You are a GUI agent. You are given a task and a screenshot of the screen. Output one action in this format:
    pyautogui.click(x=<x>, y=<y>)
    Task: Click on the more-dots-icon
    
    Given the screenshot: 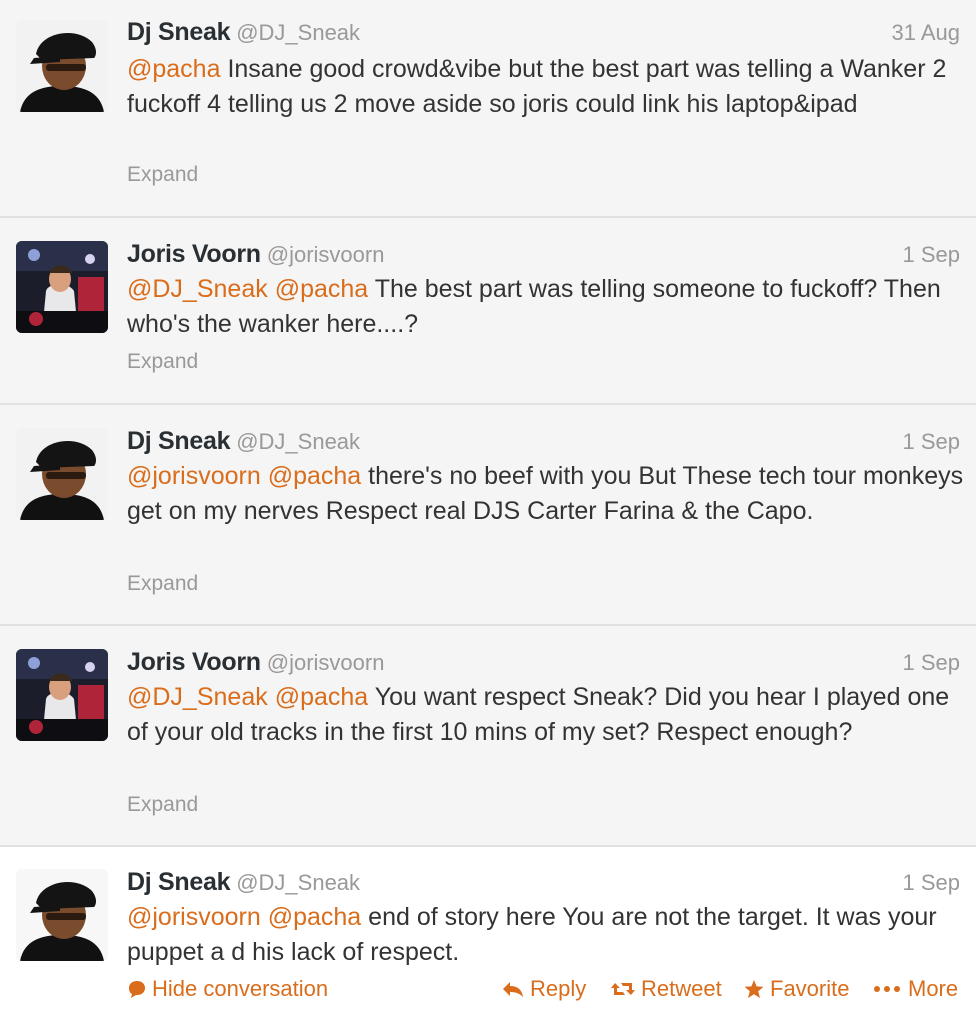 What is the action you would take?
    pyautogui.click(x=887, y=989)
    